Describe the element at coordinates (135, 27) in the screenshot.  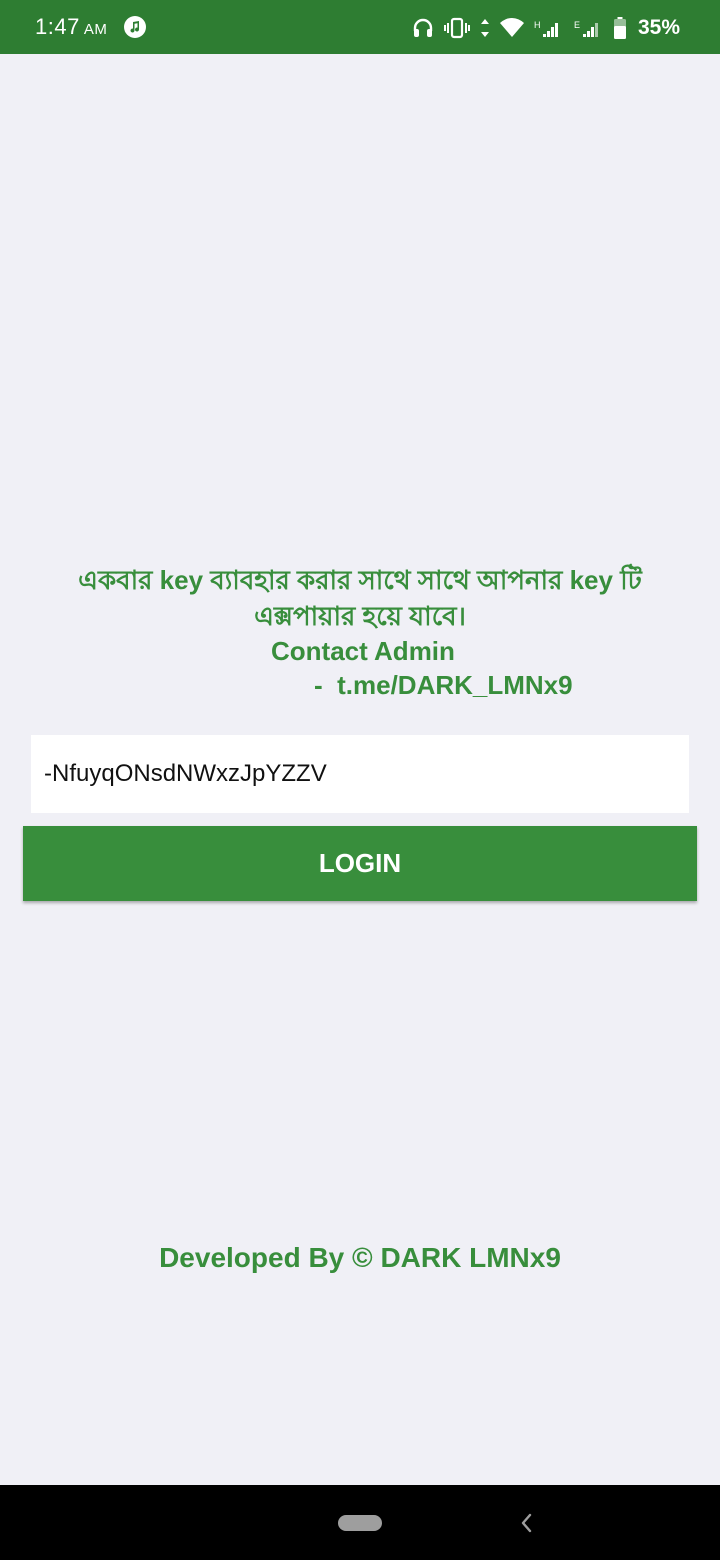
I see `music-icon` at that location.